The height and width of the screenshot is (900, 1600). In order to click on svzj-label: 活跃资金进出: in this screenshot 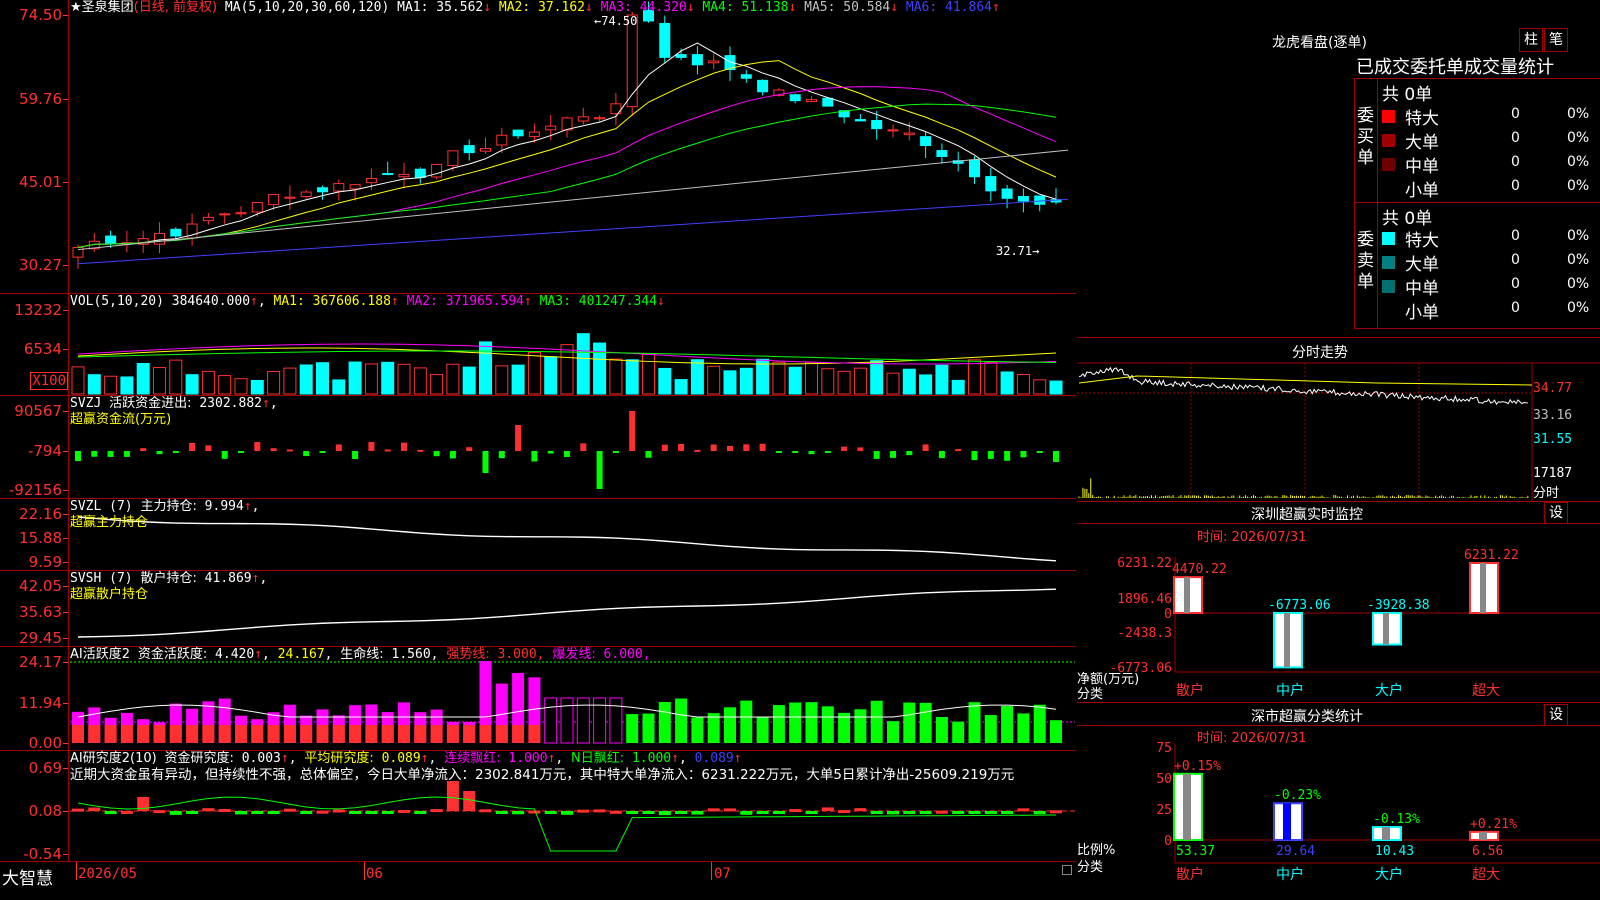, I will do `click(150, 403)`.